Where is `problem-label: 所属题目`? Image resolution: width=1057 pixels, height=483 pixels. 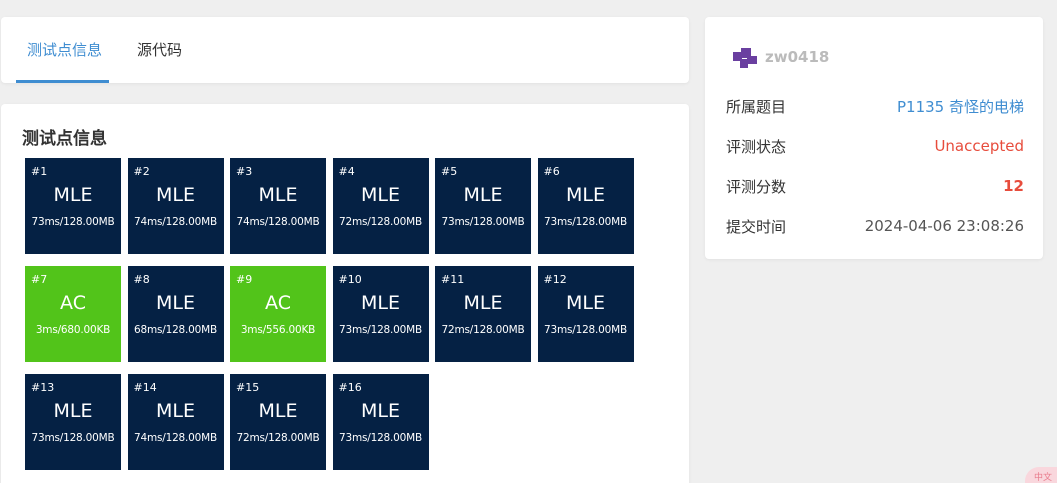
problem-label: 所属题目 is located at coordinates (756, 106).